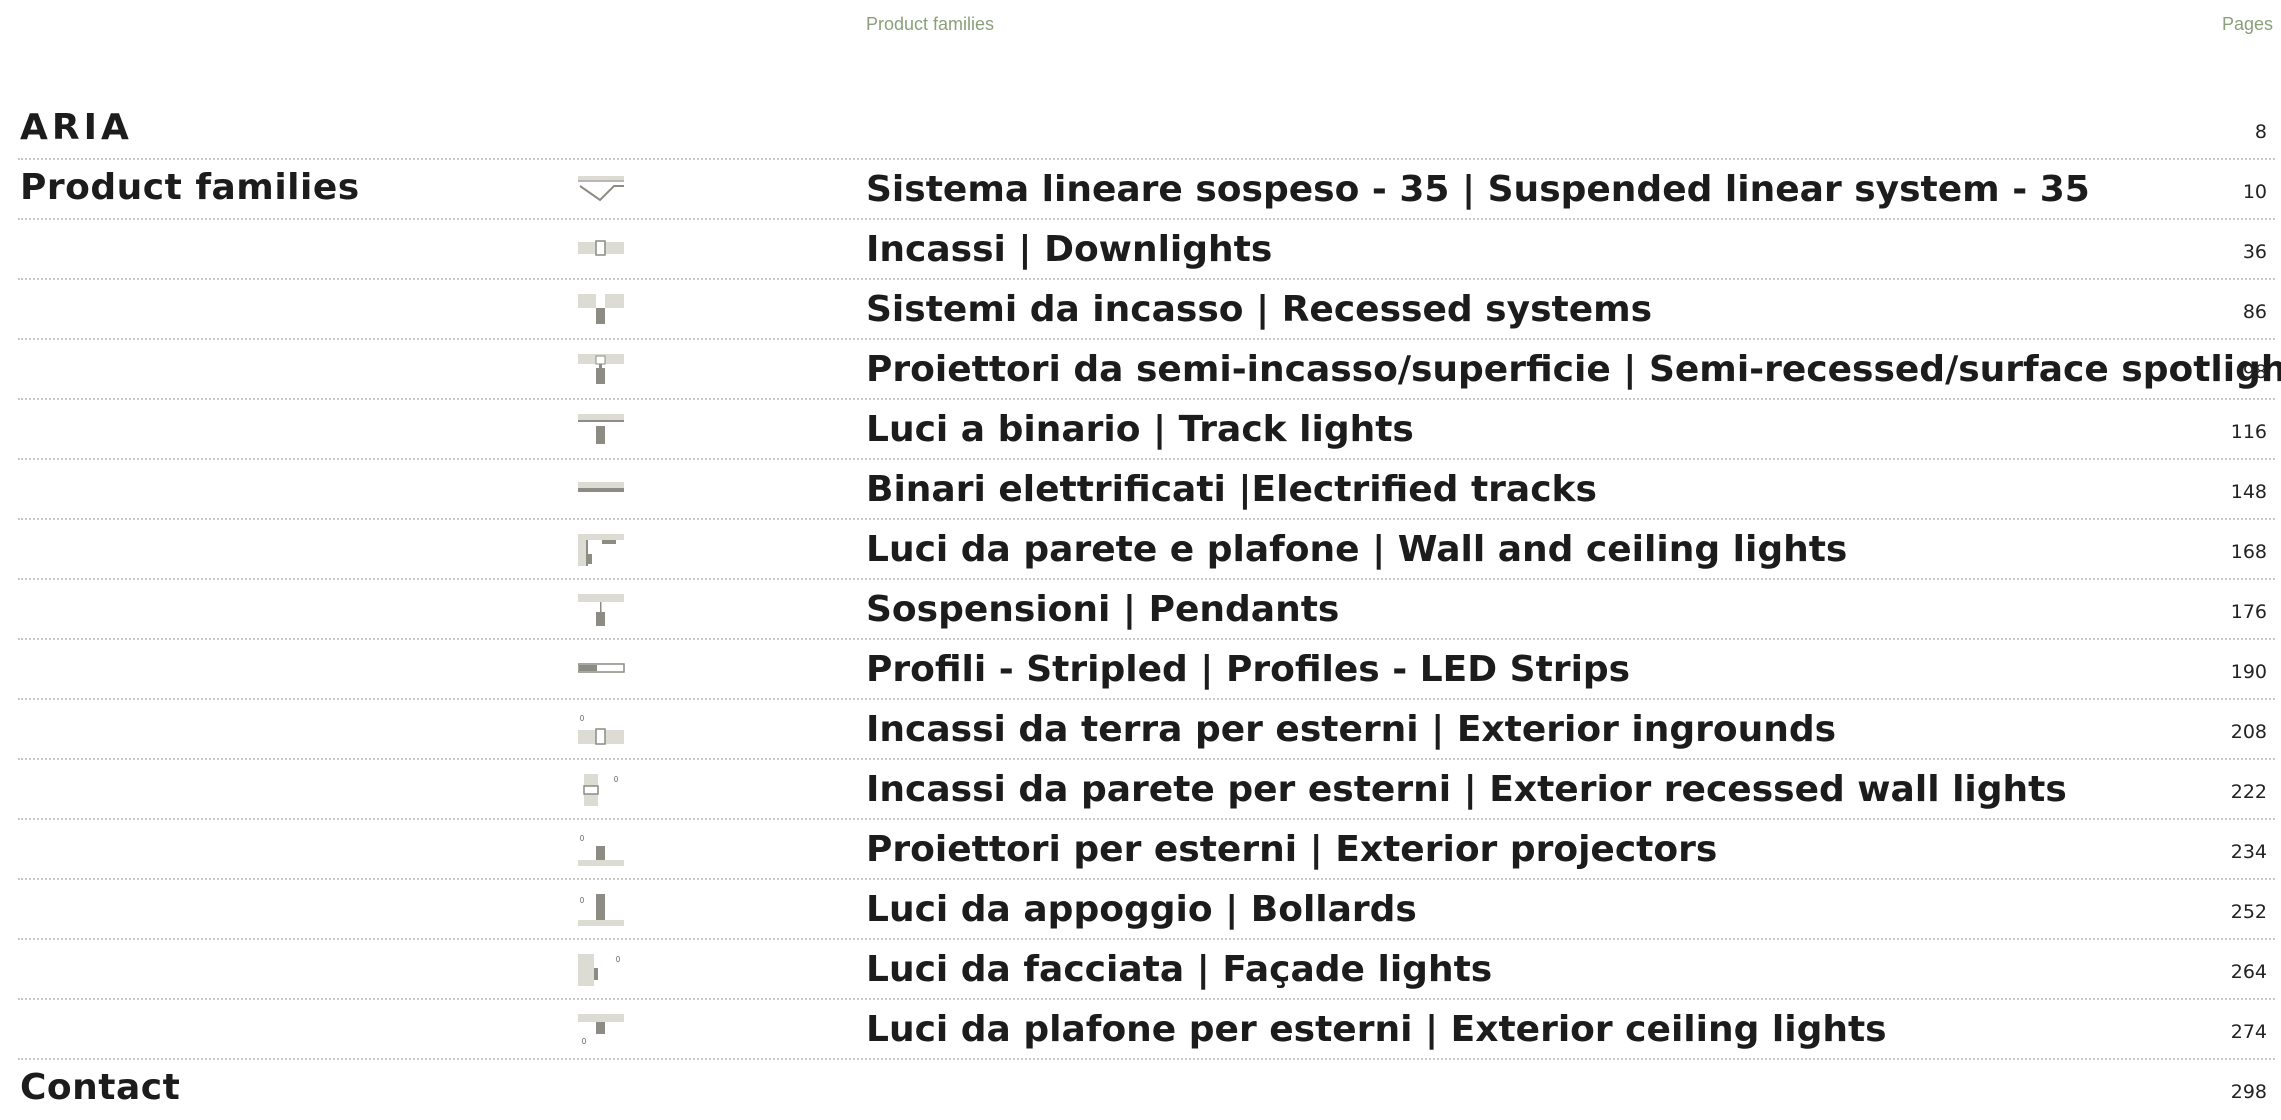 This screenshot has width=2281, height=1120. Describe the element at coordinates (601, 487) in the screenshot. I see `electrified-track-icon` at that location.